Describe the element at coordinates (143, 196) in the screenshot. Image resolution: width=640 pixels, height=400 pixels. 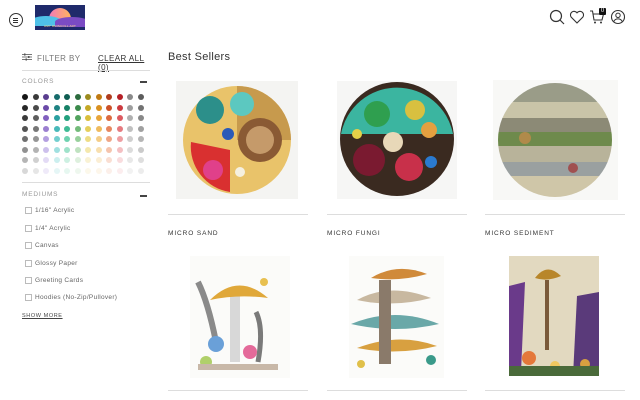
I see `collapse-mediums-icon` at that location.